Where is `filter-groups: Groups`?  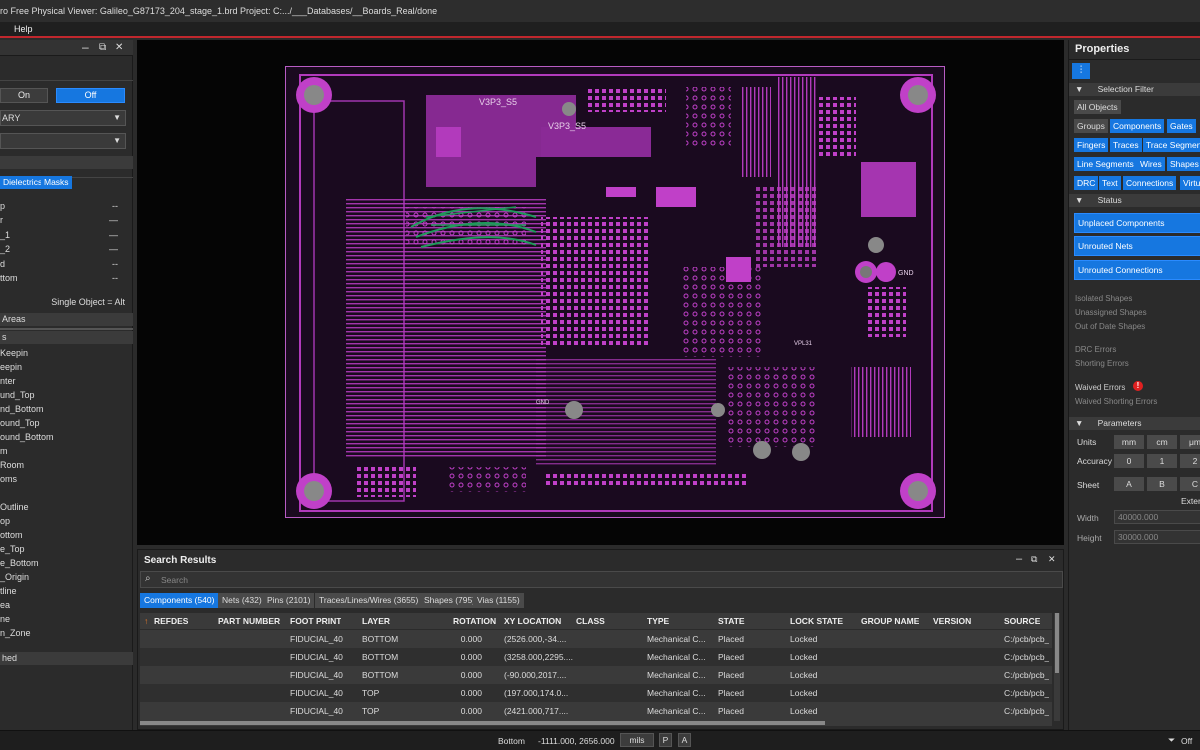
filter-groups: Groups is located at coordinates (1091, 126).